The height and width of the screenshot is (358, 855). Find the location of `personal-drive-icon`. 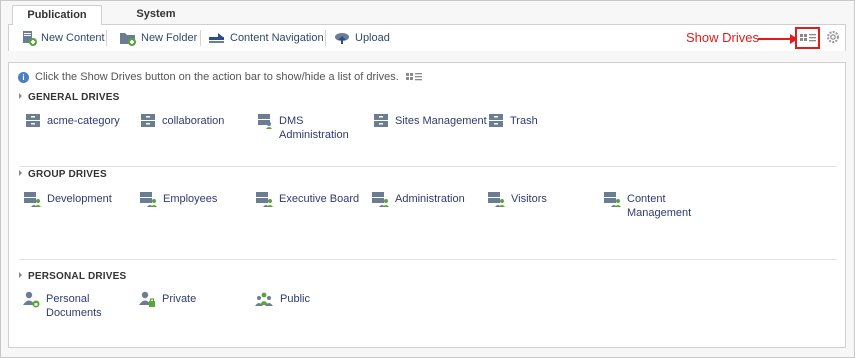

personal-drive-icon is located at coordinates (31, 299).